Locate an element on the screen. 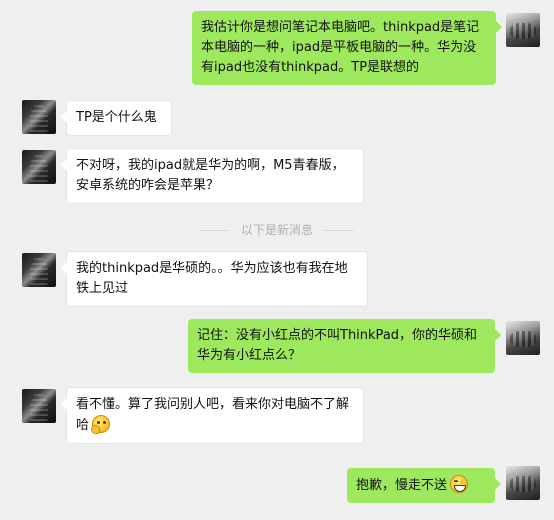 Image resolution: width=554 pixels, height=520 pixels. chat-bubble-incoming: TP是个什么鬼 is located at coordinates (116, 118).